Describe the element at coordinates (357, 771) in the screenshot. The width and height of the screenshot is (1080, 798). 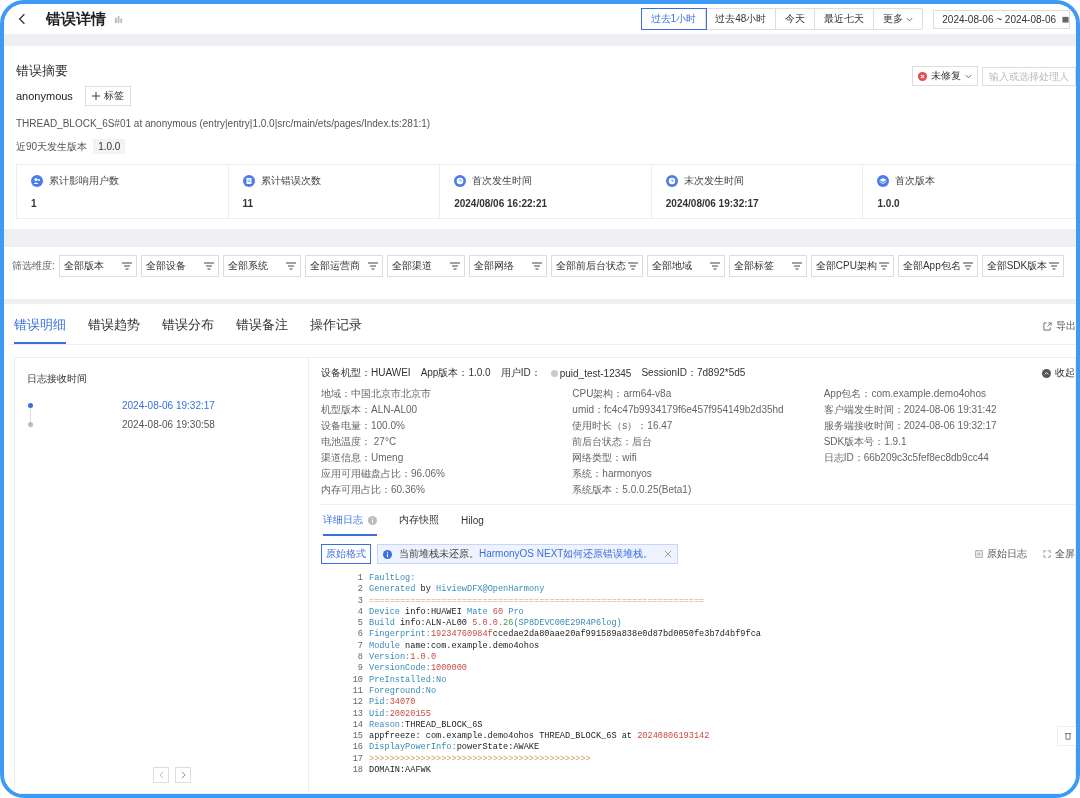
I see `line-number: 18` at that location.